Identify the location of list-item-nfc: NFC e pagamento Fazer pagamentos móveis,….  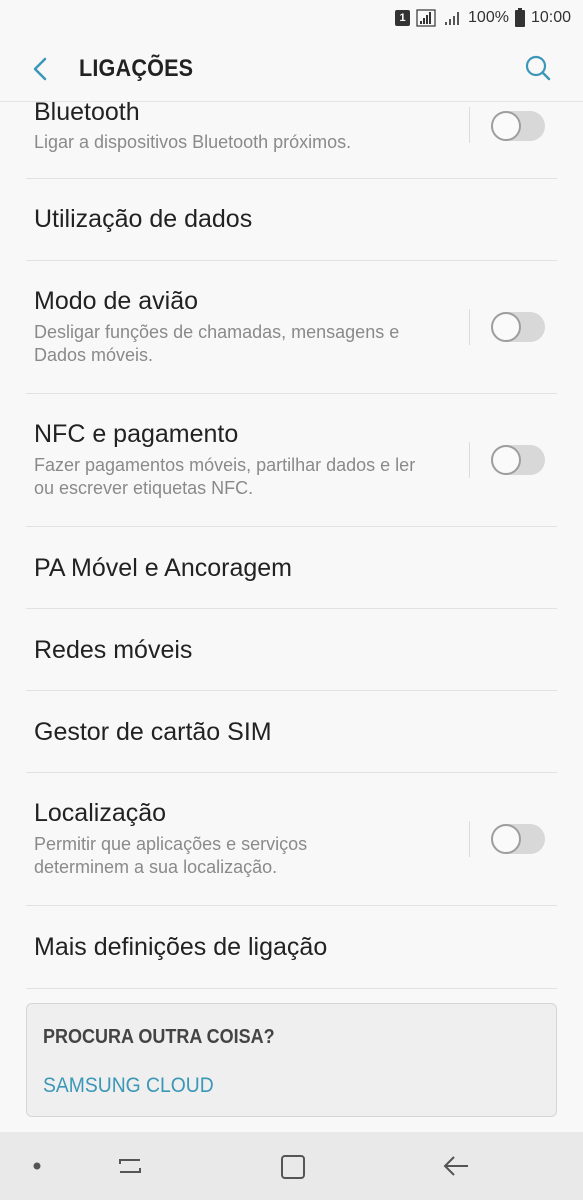
(291, 460).